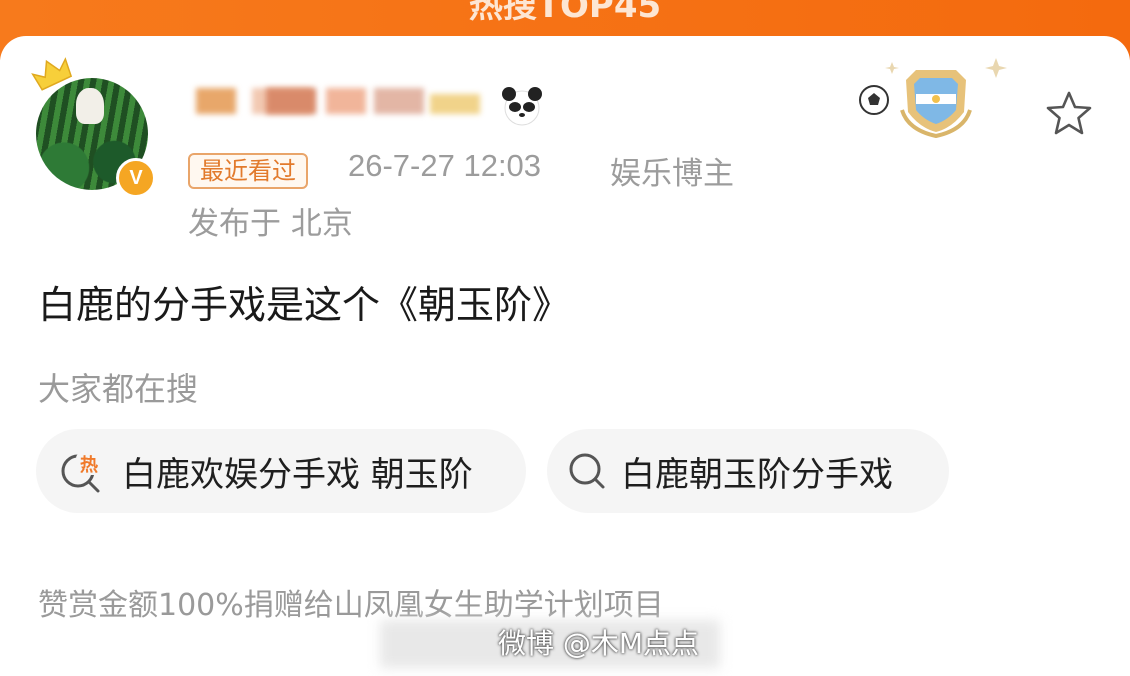 This screenshot has width=1130, height=676. What do you see at coordinates (445, 165) in the screenshot?
I see `post-time: 26-7-27 12:03` at bounding box center [445, 165].